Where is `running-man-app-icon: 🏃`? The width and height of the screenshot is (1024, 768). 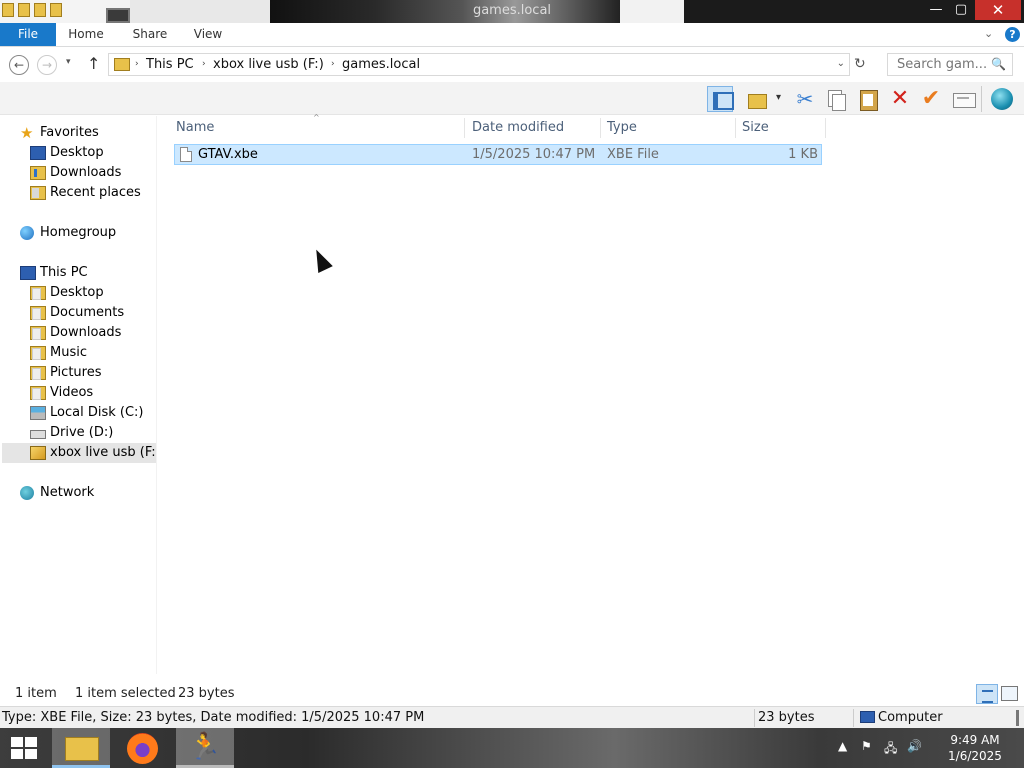
running-man-app-icon: 🏃 is located at coordinates (205, 748).